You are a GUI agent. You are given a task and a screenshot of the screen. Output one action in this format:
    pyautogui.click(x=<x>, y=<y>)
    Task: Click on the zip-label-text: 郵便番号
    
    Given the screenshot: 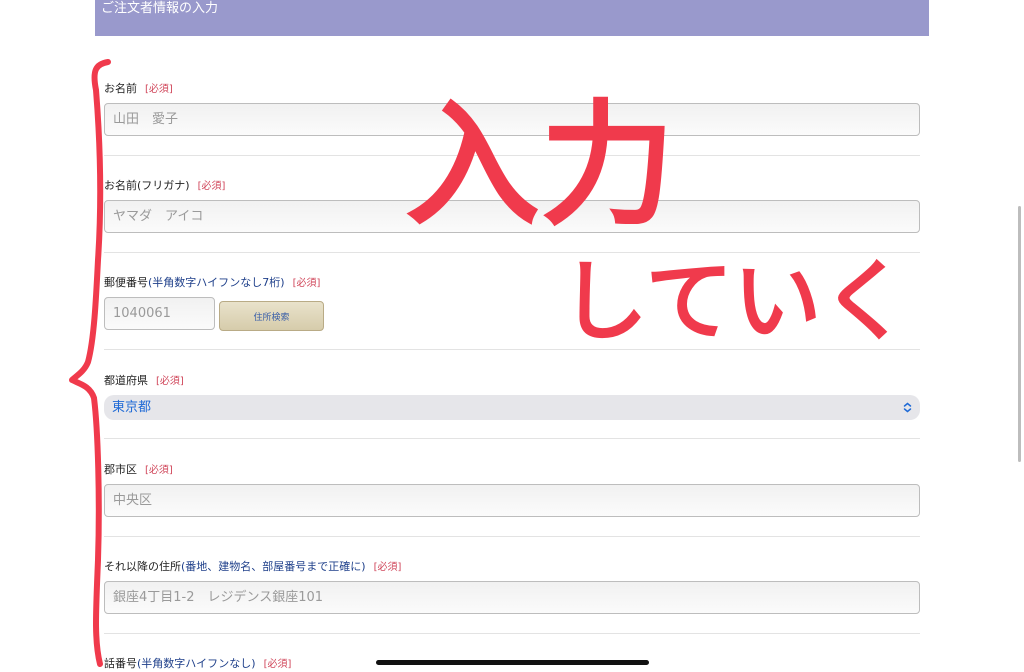 What is the action you would take?
    pyautogui.click(x=126, y=282)
    